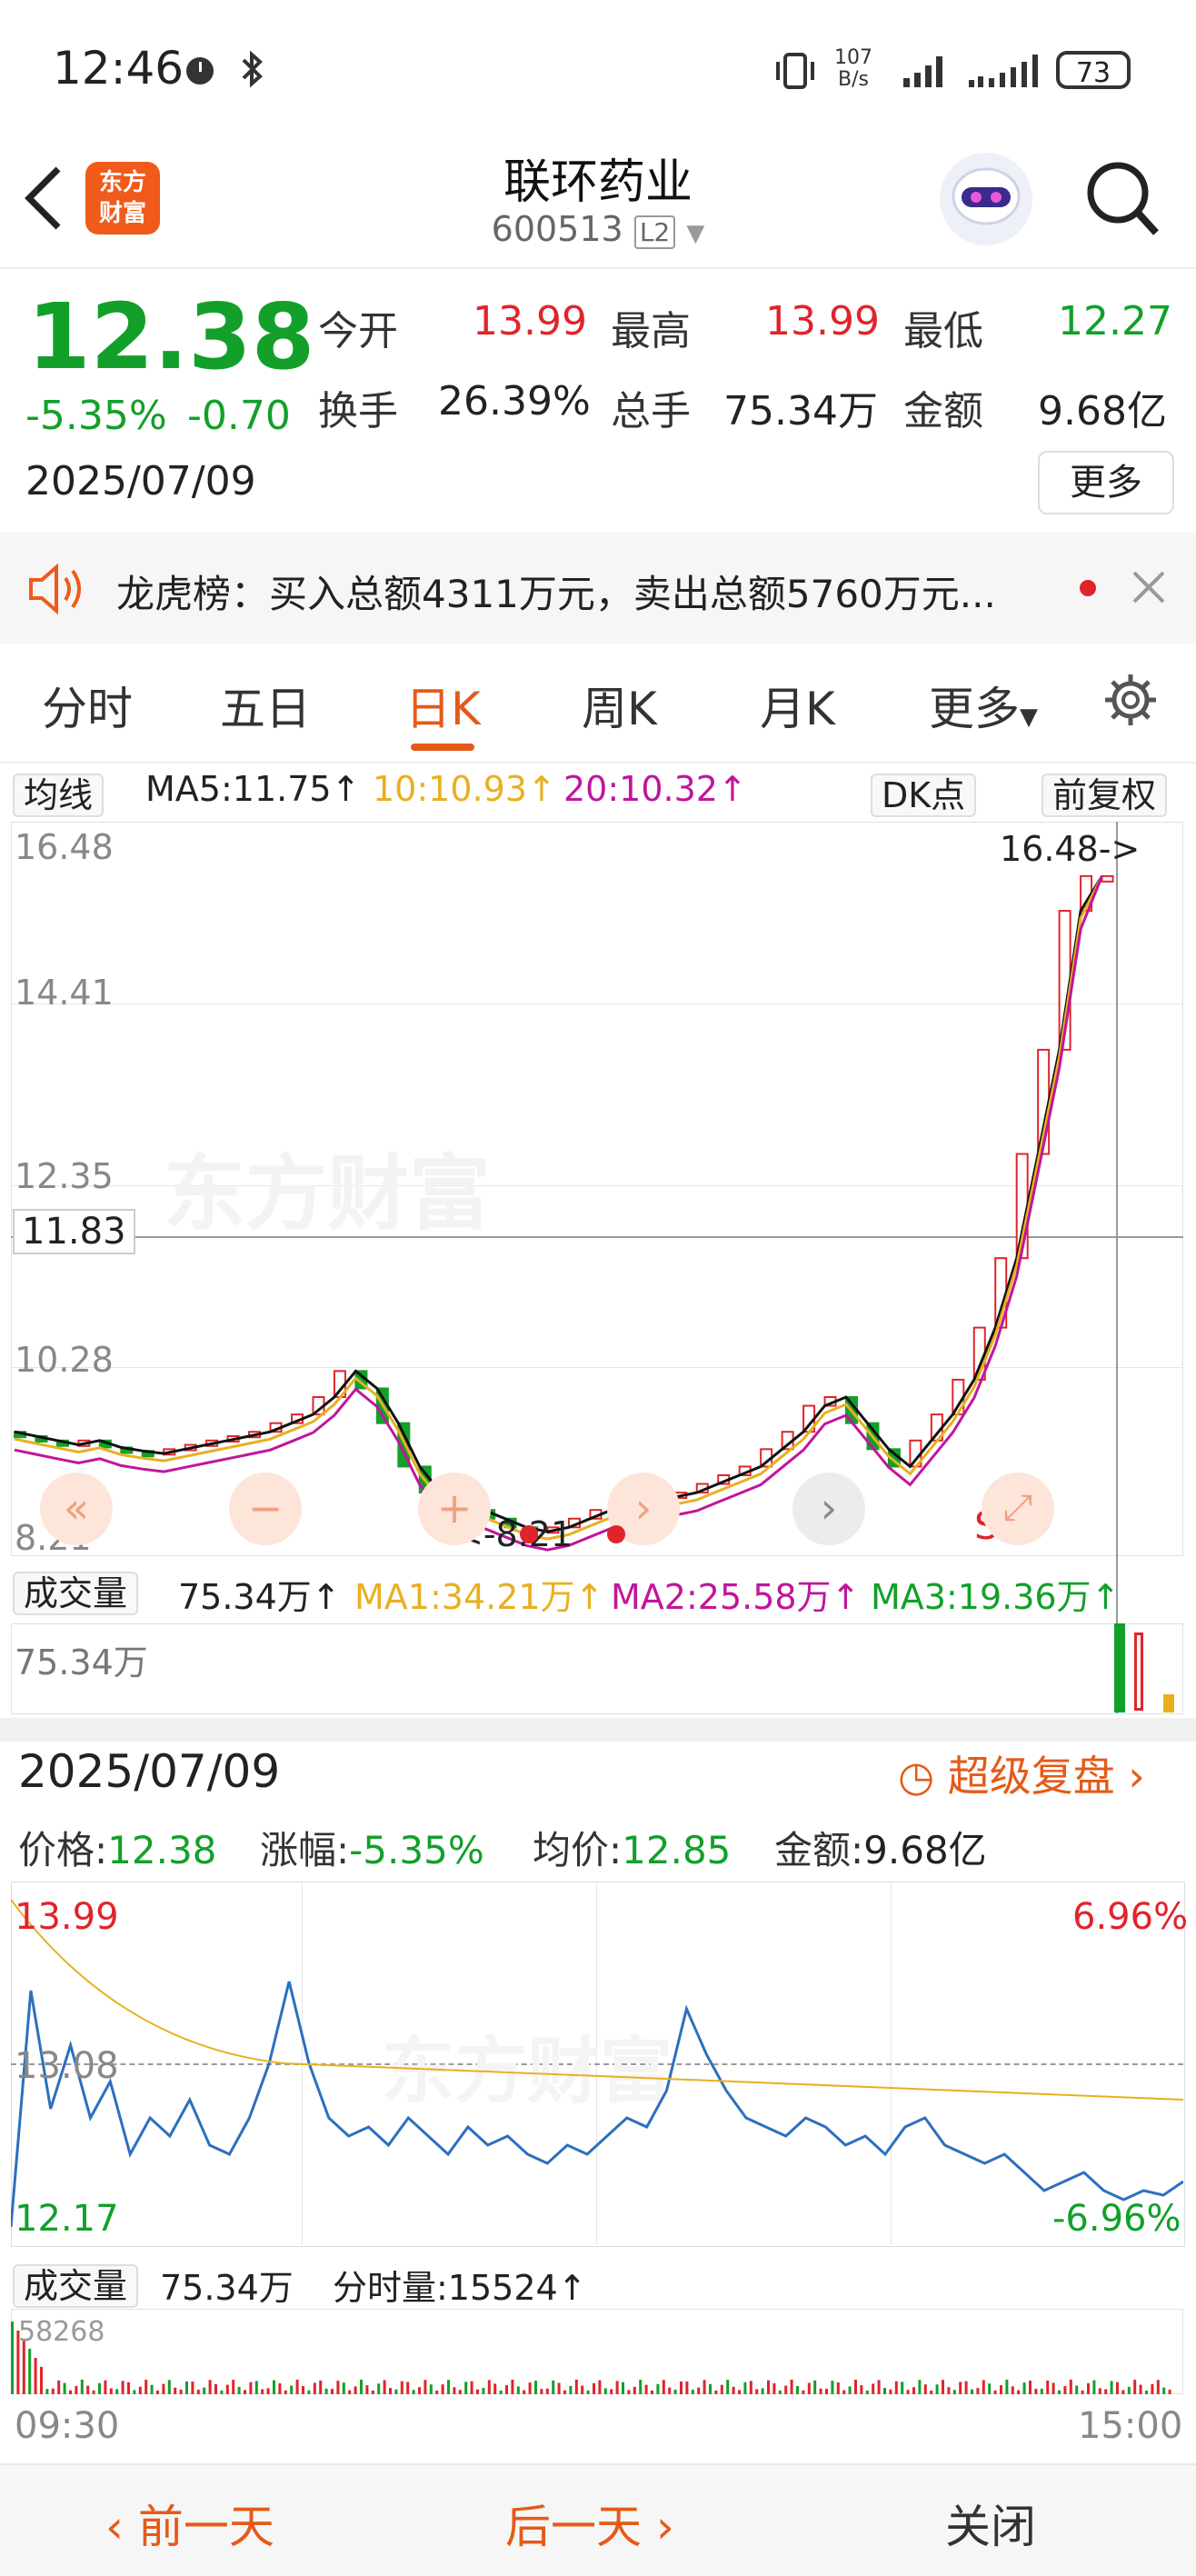 The width and height of the screenshot is (1196, 2576). Describe the element at coordinates (984, 705) in the screenshot. I see `tab-more: 更多▼` at that location.